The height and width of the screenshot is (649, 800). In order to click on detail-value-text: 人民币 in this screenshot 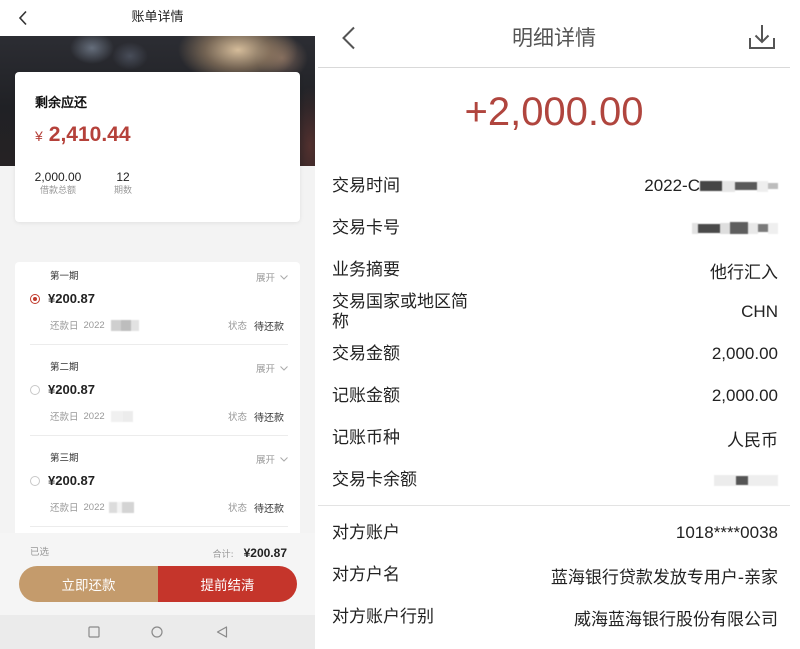, I will do `click(752, 440)`.